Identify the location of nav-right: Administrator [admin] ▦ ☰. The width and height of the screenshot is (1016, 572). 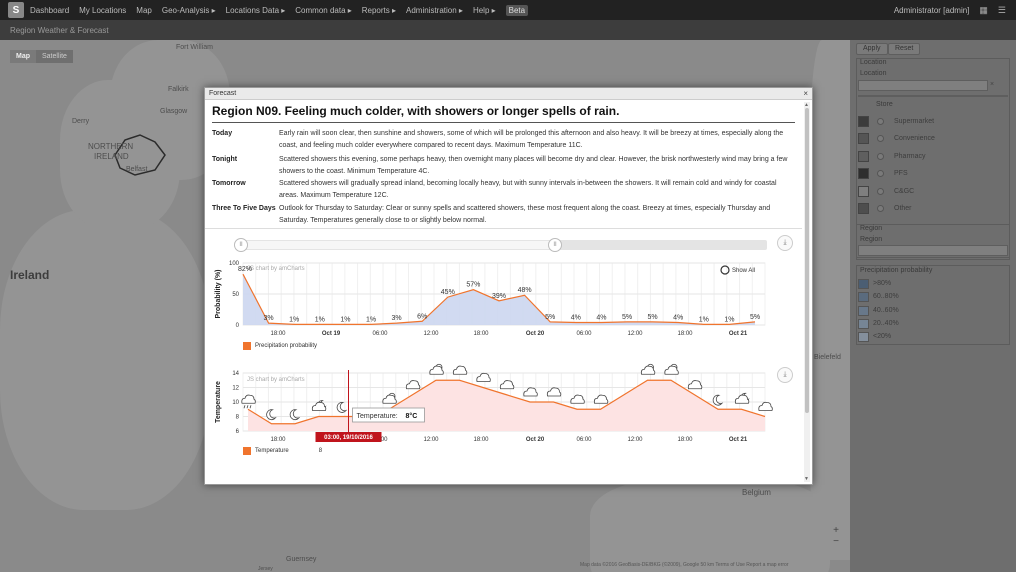
(950, 10).